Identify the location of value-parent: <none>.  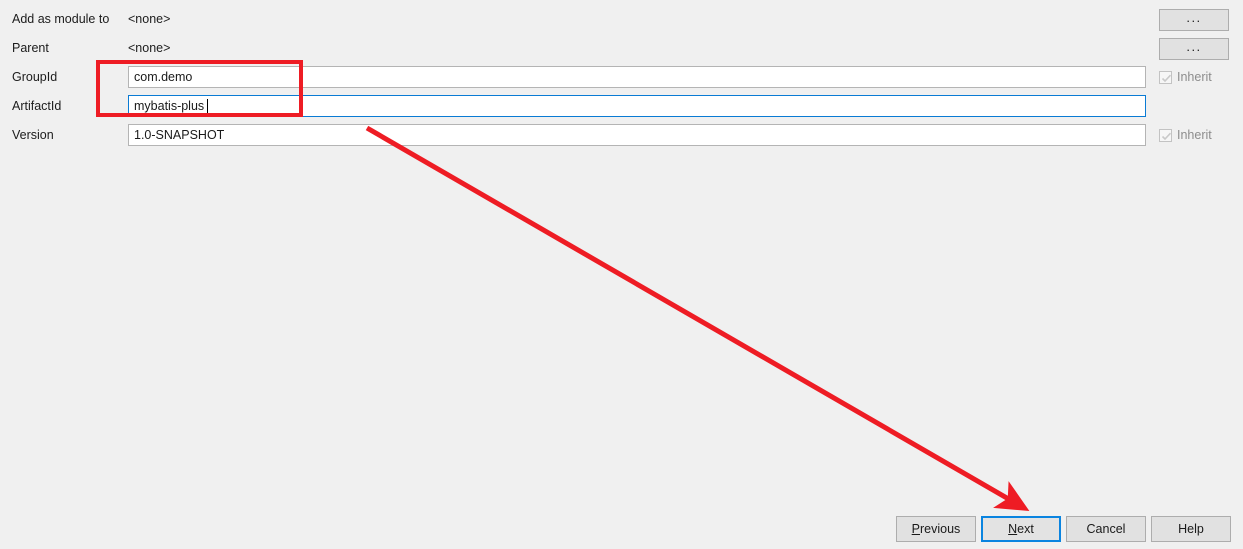
(149, 47).